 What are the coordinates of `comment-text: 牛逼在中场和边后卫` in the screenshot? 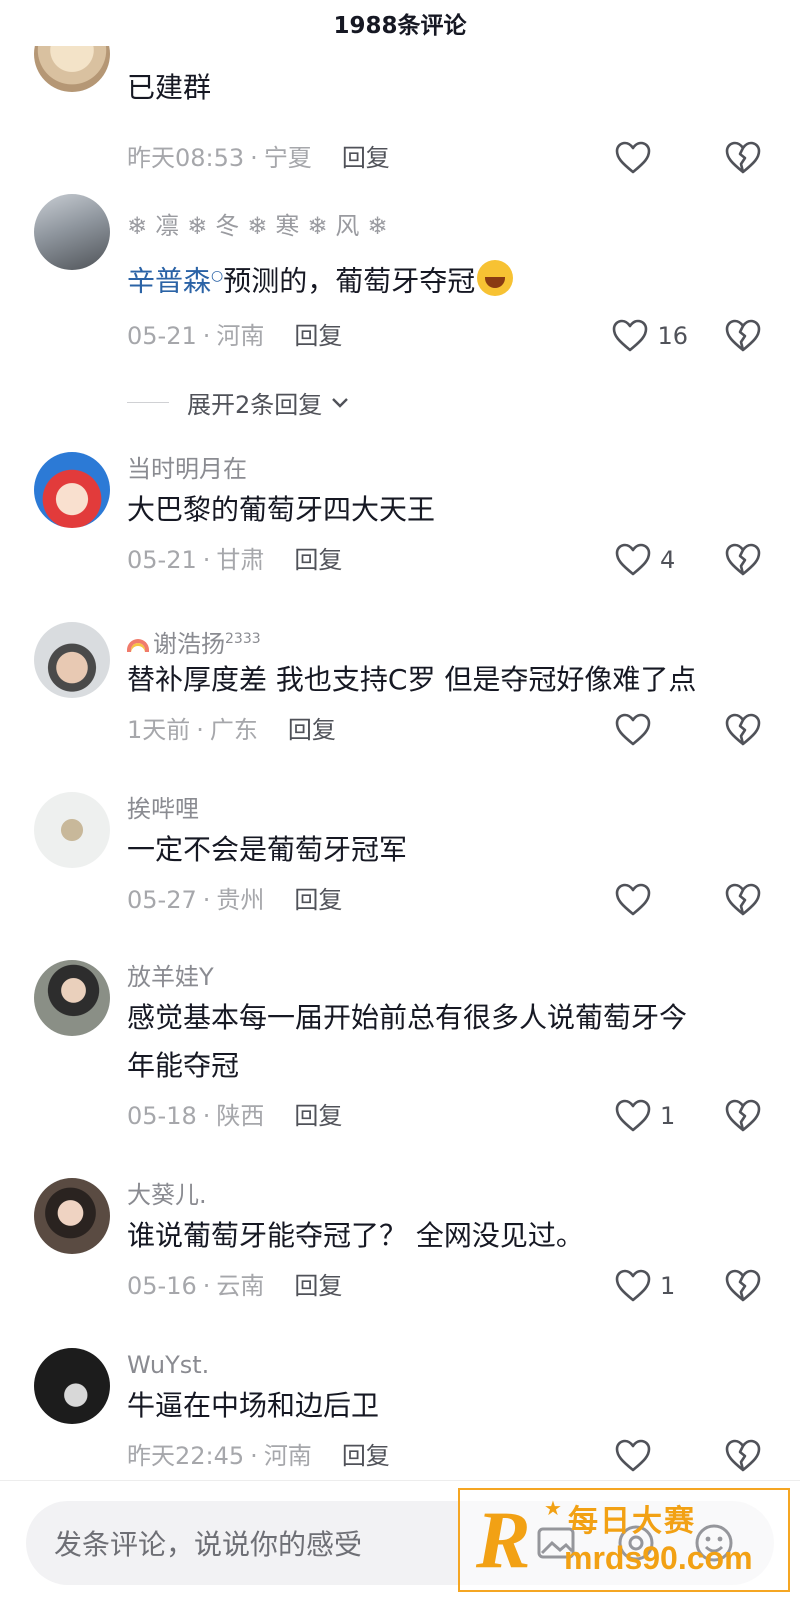 It's located at (253, 1405).